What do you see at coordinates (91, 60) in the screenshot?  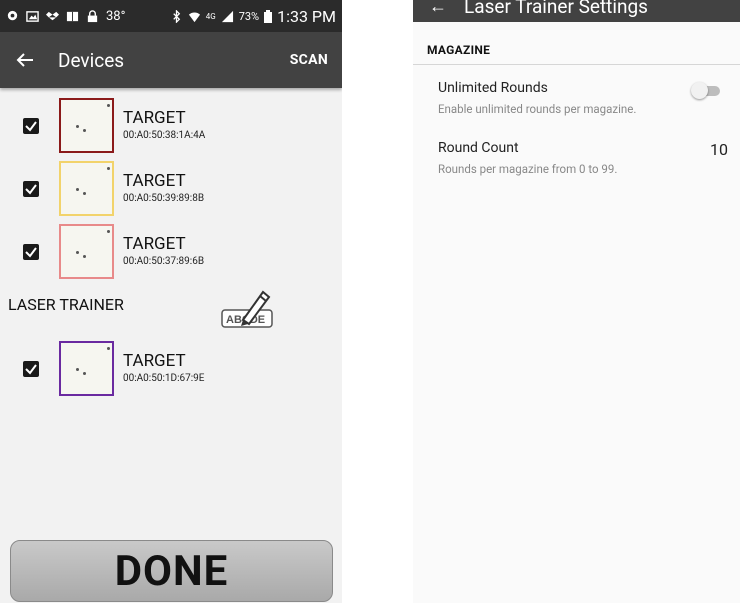 I see `page-title: Devices` at bounding box center [91, 60].